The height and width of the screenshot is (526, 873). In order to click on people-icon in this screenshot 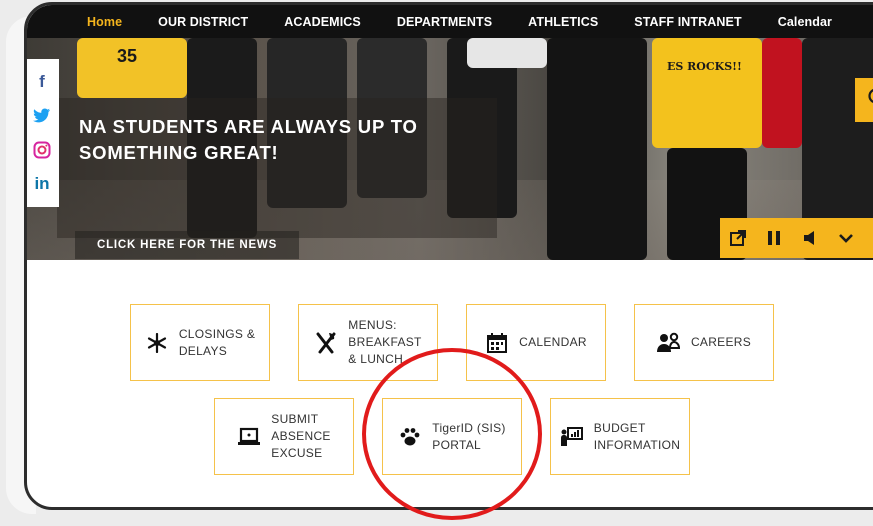, I will do `click(668, 343)`.